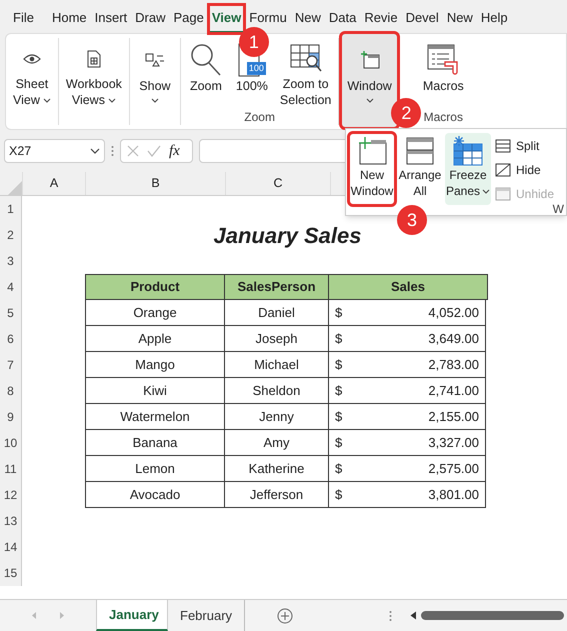  Describe the element at coordinates (155, 313) in the screenshot. I see `table-cell: Orange` at that location.